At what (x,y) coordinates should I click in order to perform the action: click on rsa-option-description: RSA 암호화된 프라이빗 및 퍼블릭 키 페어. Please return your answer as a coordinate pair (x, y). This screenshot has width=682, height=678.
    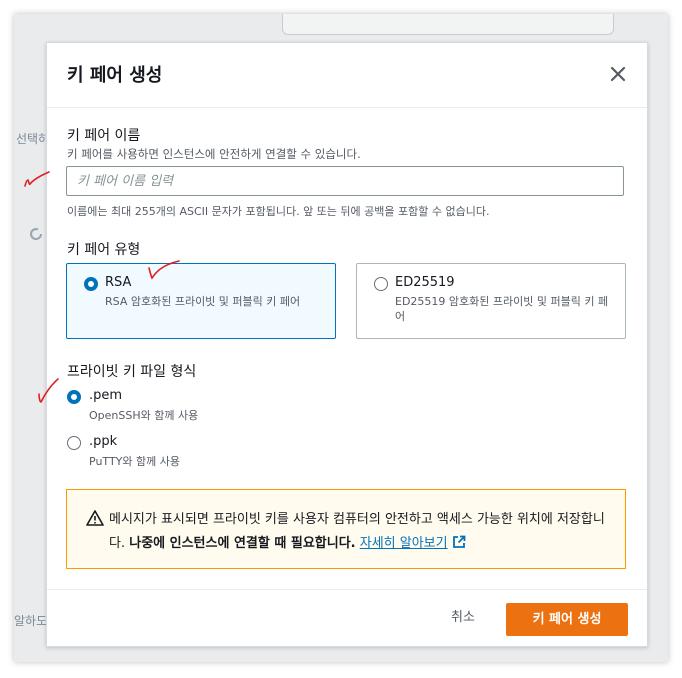
    Looking at the image, I should click on (203, 301).